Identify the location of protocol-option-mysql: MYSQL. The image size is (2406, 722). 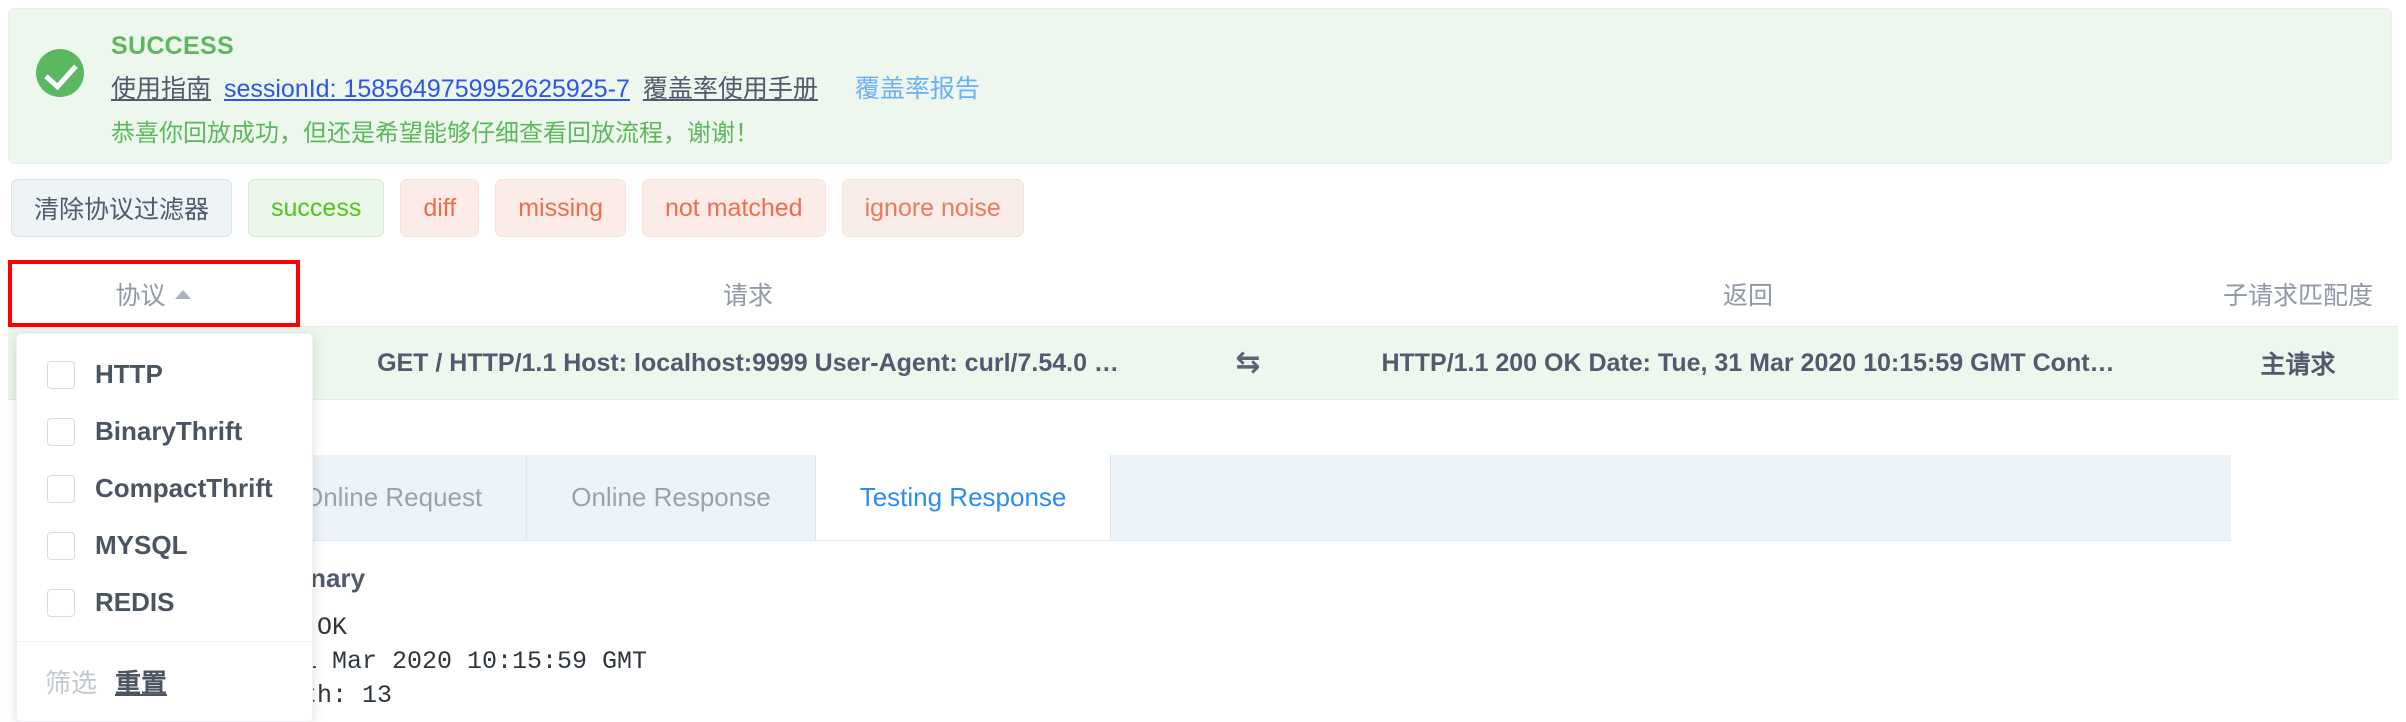
(164, 545).